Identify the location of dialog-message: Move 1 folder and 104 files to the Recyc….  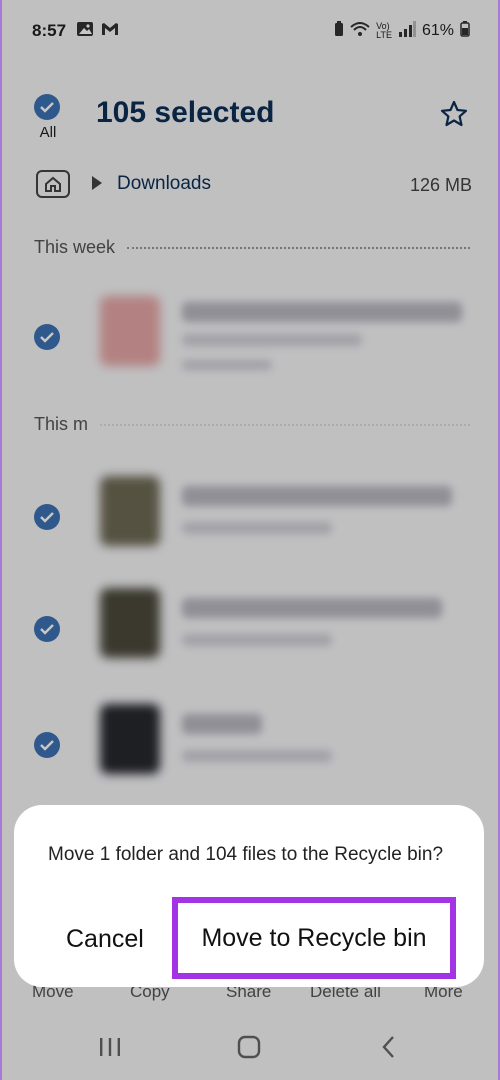
(246, 854).